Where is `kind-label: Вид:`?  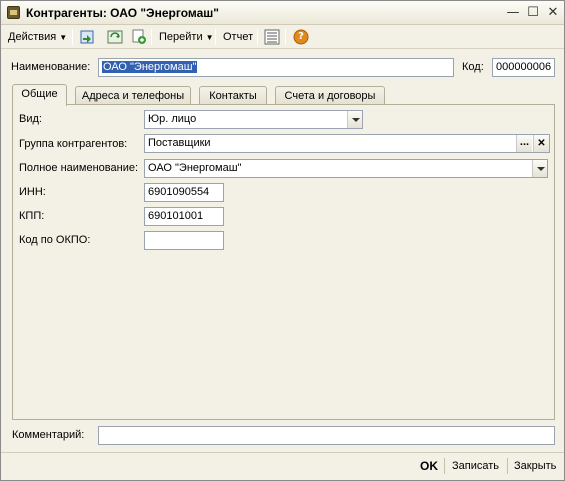 kind-label: Вид: is located at coordinates (30, 119).